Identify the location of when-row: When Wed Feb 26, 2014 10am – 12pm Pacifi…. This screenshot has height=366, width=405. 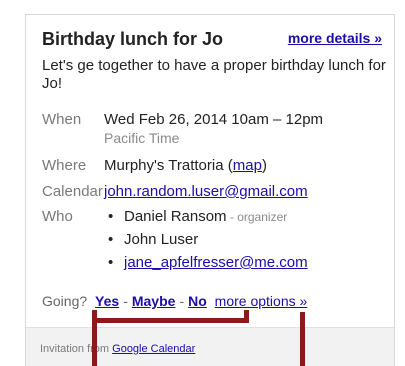
(214, 131).